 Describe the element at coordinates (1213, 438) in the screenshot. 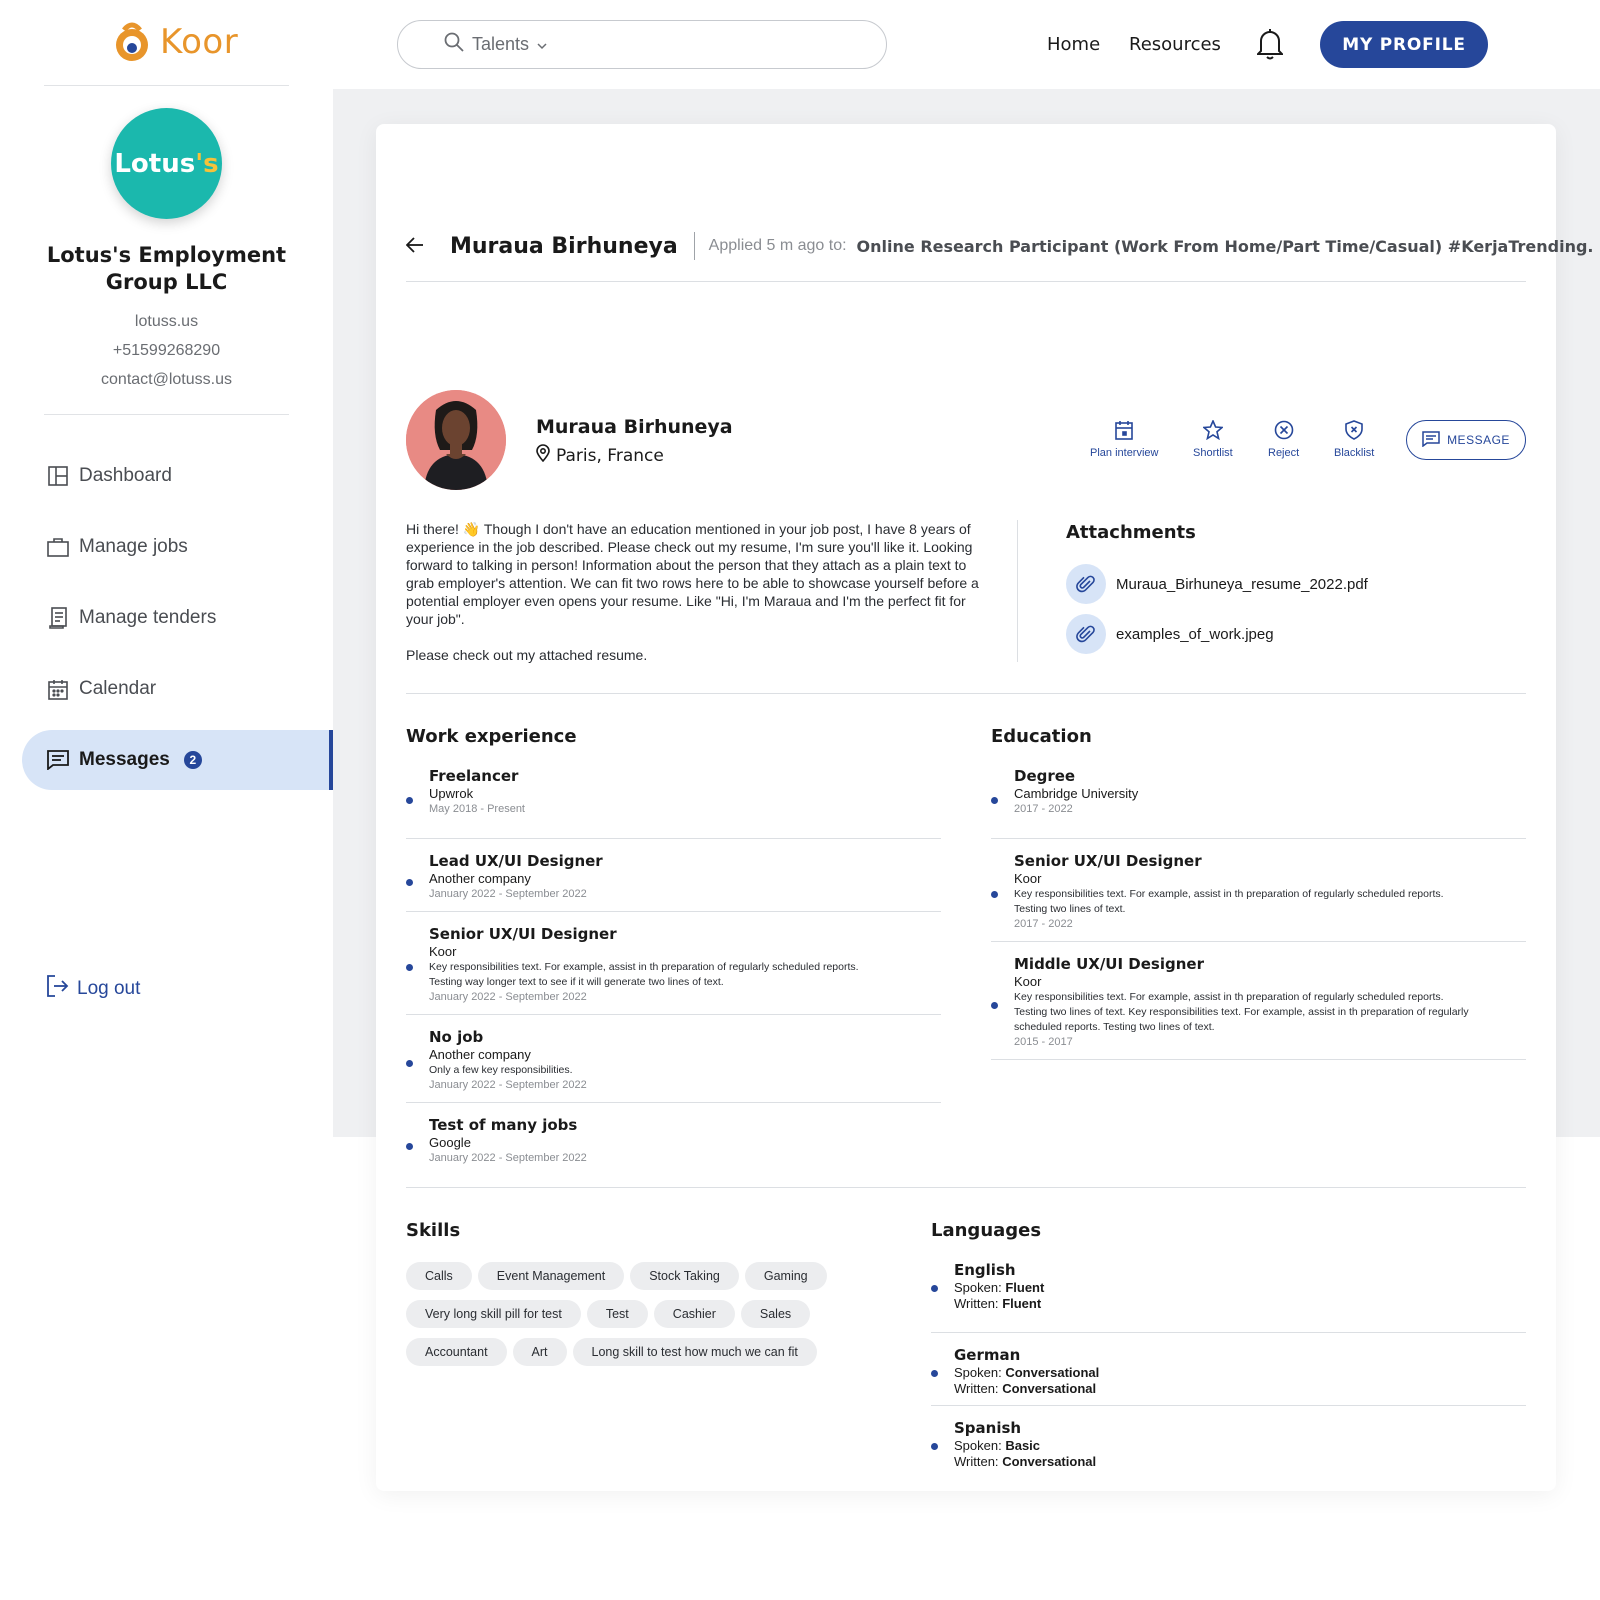

I see `shortlist-button: Shortlist` at that location.